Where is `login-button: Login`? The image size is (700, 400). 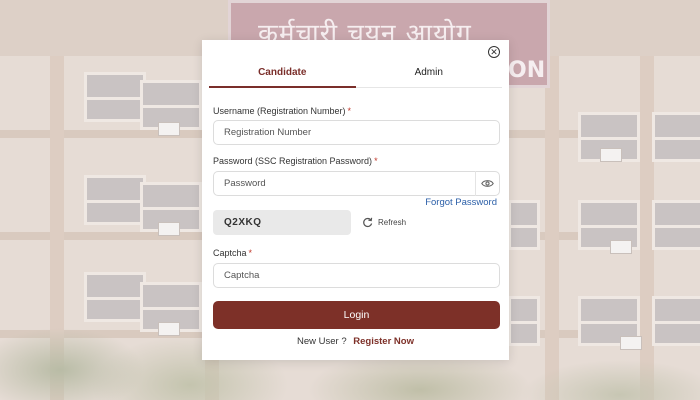
login-button: Login is located at coordinates (356, 315).